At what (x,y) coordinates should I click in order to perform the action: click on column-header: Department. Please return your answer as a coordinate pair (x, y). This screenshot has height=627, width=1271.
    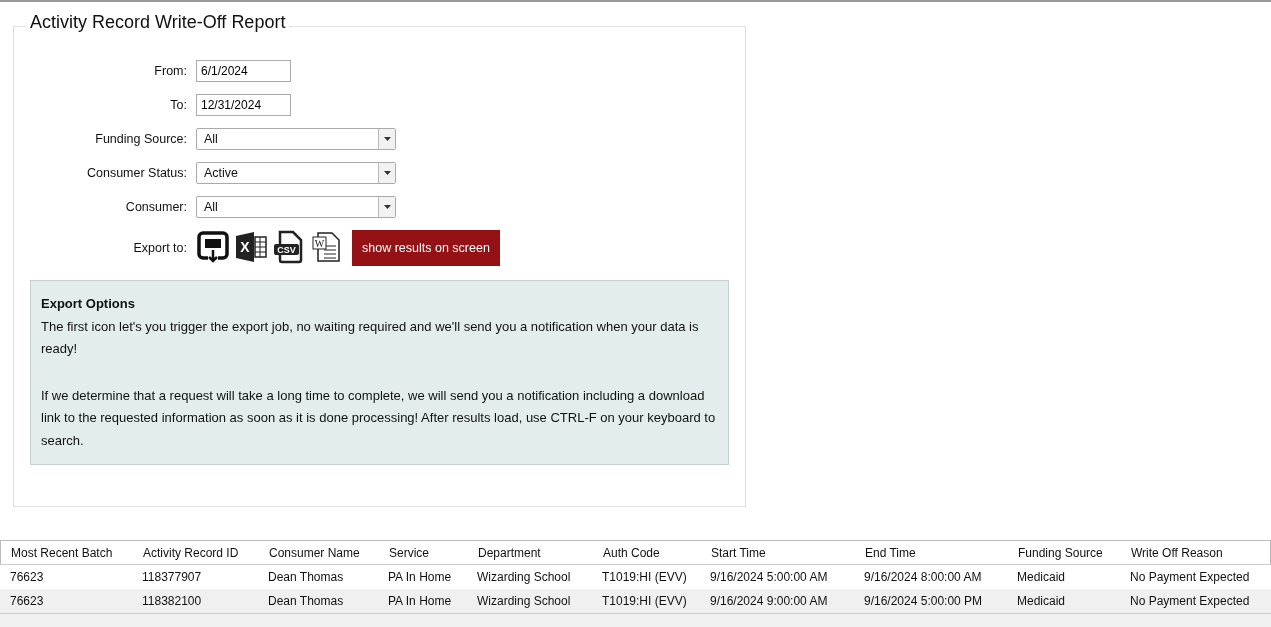
    Looking at the image, I should click on (510, 553).